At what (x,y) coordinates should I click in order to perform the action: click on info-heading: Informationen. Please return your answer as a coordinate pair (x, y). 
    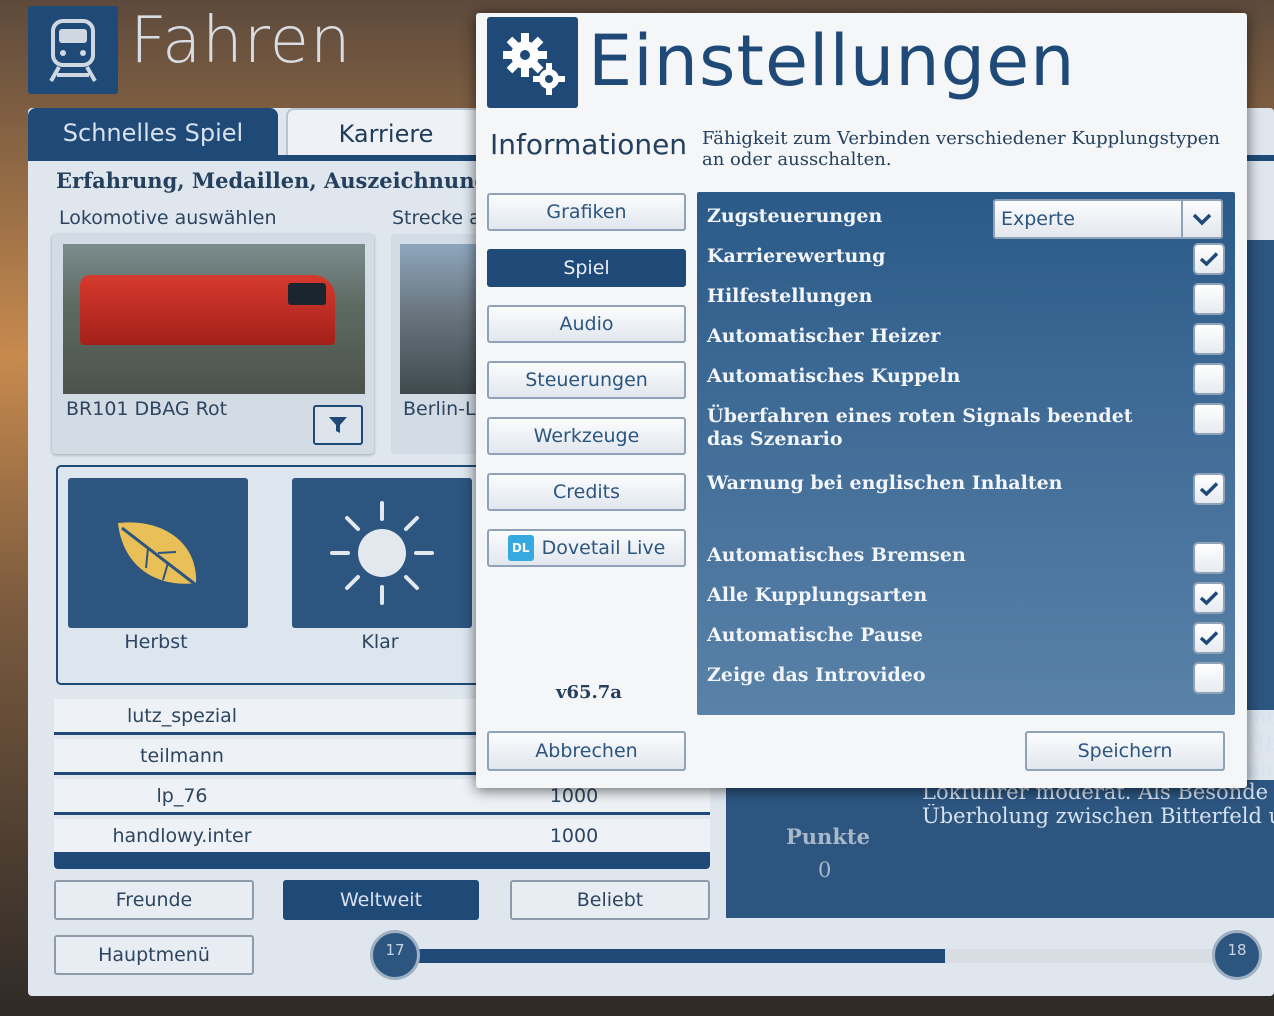
    Looking at the image, I should click on (589, 144).